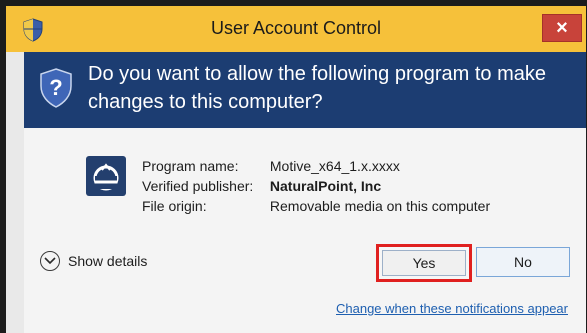  Describe the element at coordinates (325, 186) in the screenshot. I see `detail-value: NaturalPoint, Inc` at that location.